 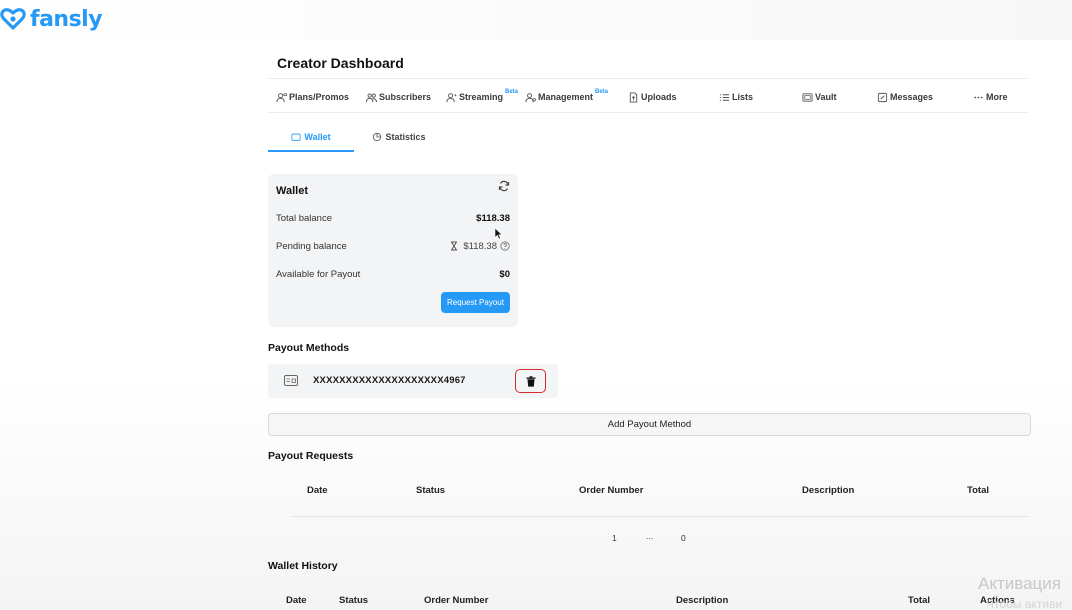 I want to click on trash-icon, so click(x=530, y=381).